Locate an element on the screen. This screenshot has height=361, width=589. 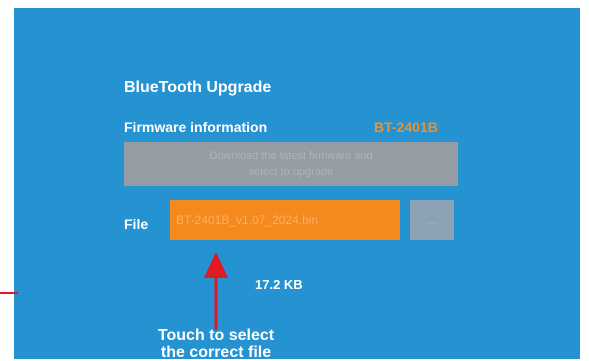
annotation-line1: Touch to select is located at coordinates (216, 335).